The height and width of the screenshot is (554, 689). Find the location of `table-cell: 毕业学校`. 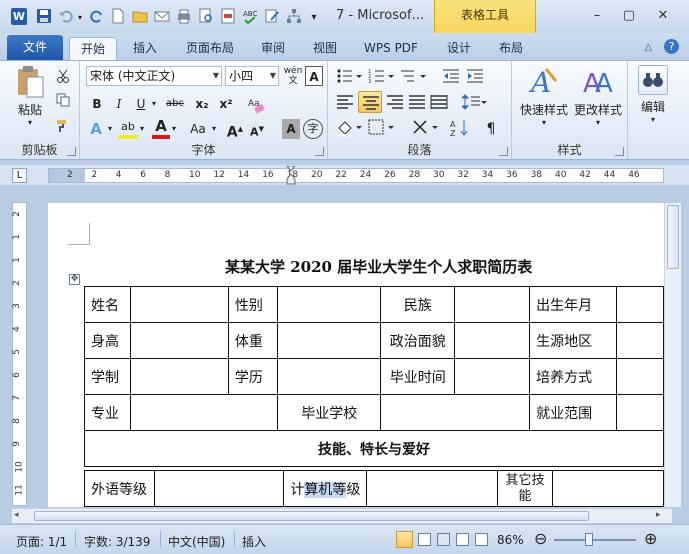

table-cell: 毕业学校 is located at coordinates (329, 412).